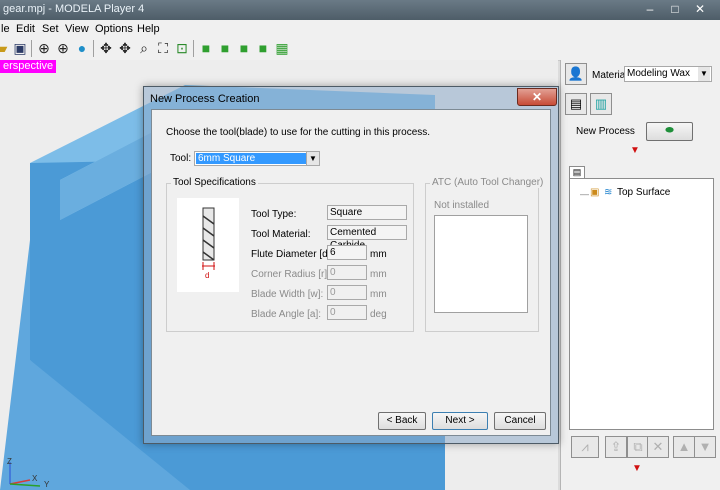 This screenshot has height=490, width=720. What do you see at coordinates (608, 192) in the screenshot?
I see `surface-icon: ≋` at bounding box center [608, 192].